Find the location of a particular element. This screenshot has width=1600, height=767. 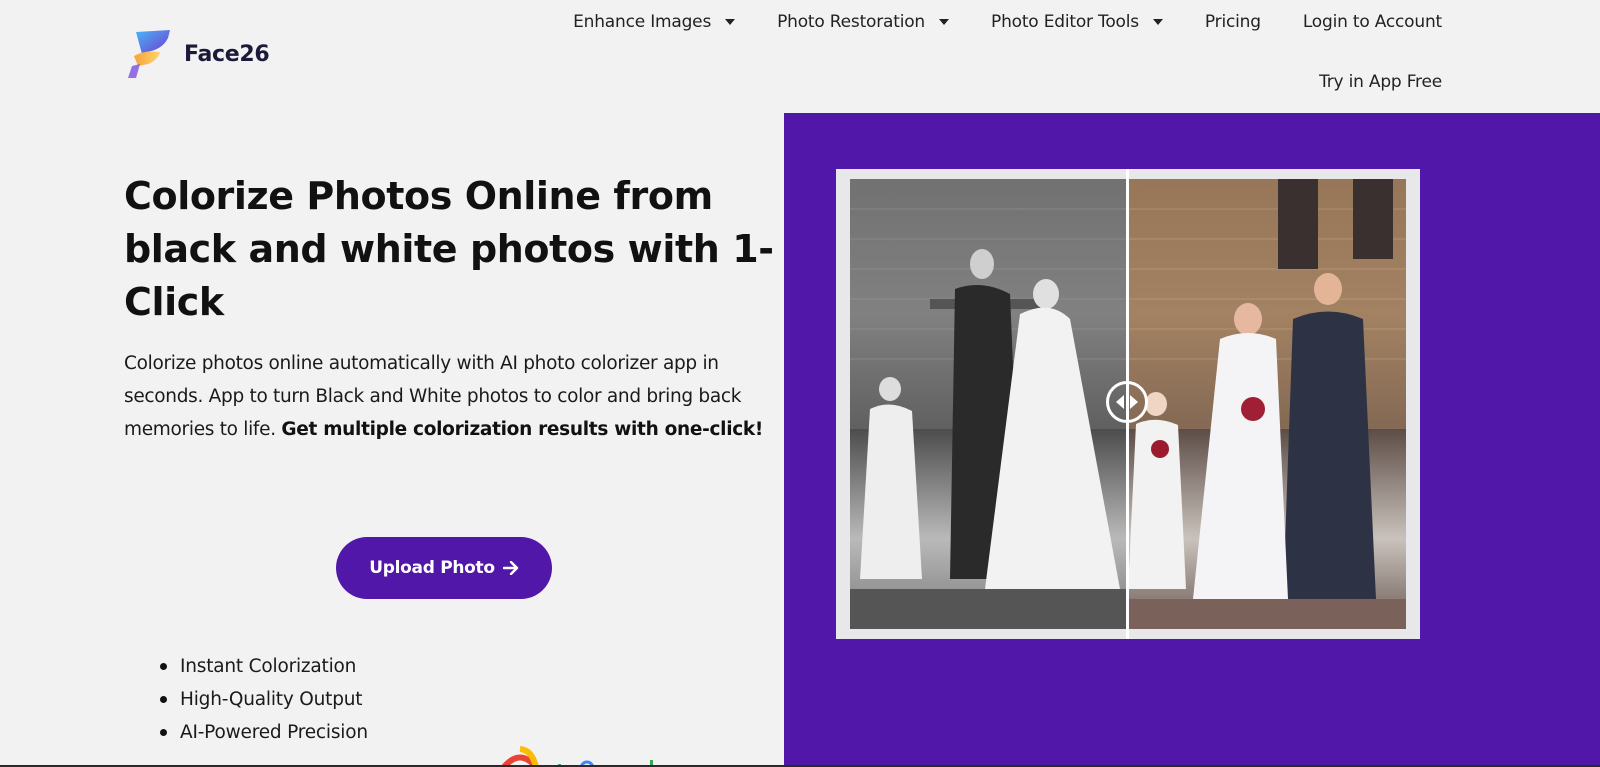

nav-login: Login to Account is located at coordinates (1372, 22).